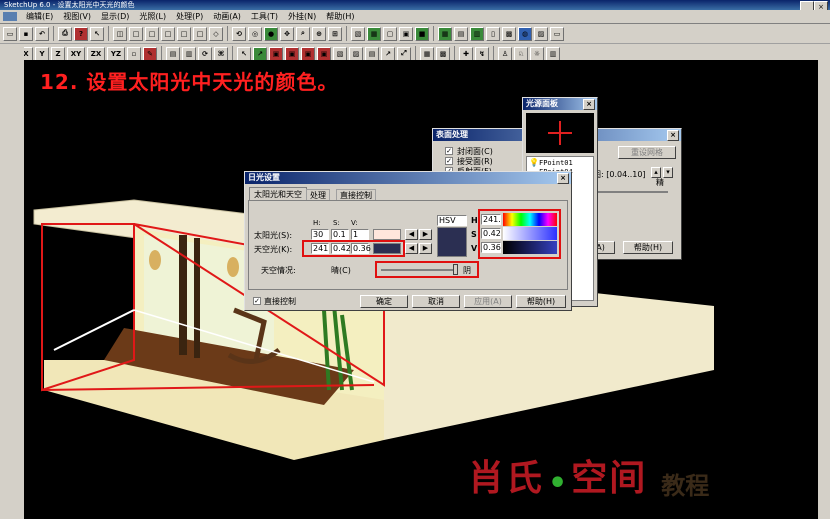  What do you see at coordinates (422, 33) in the screenshot?
I see `shaded-icon: ■` at bounding box center [422, 33].